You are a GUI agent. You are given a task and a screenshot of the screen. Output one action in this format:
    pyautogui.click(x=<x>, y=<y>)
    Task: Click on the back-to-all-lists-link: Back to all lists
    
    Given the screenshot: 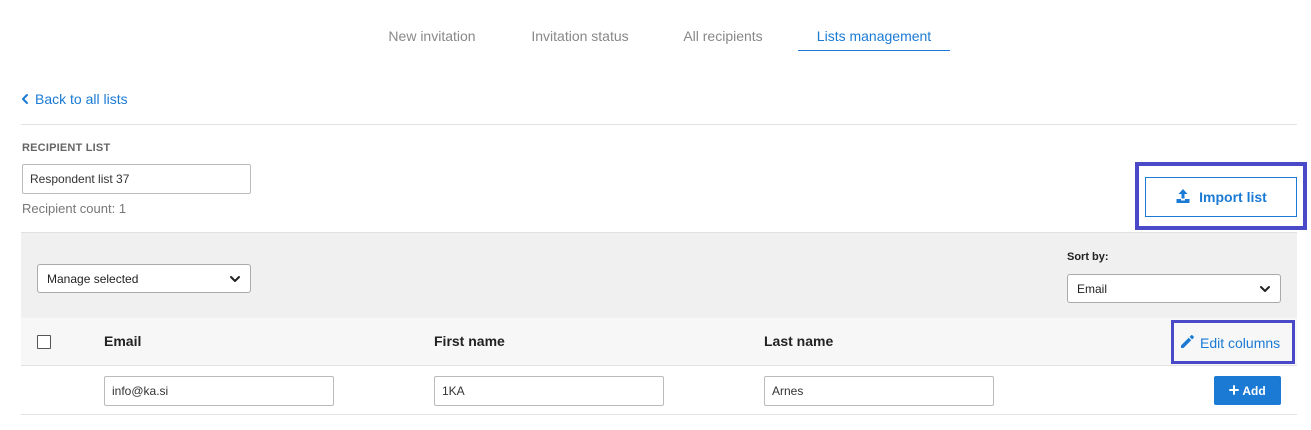 What is the action you would take?
    pyautogui.click(x=74, y=99)
    